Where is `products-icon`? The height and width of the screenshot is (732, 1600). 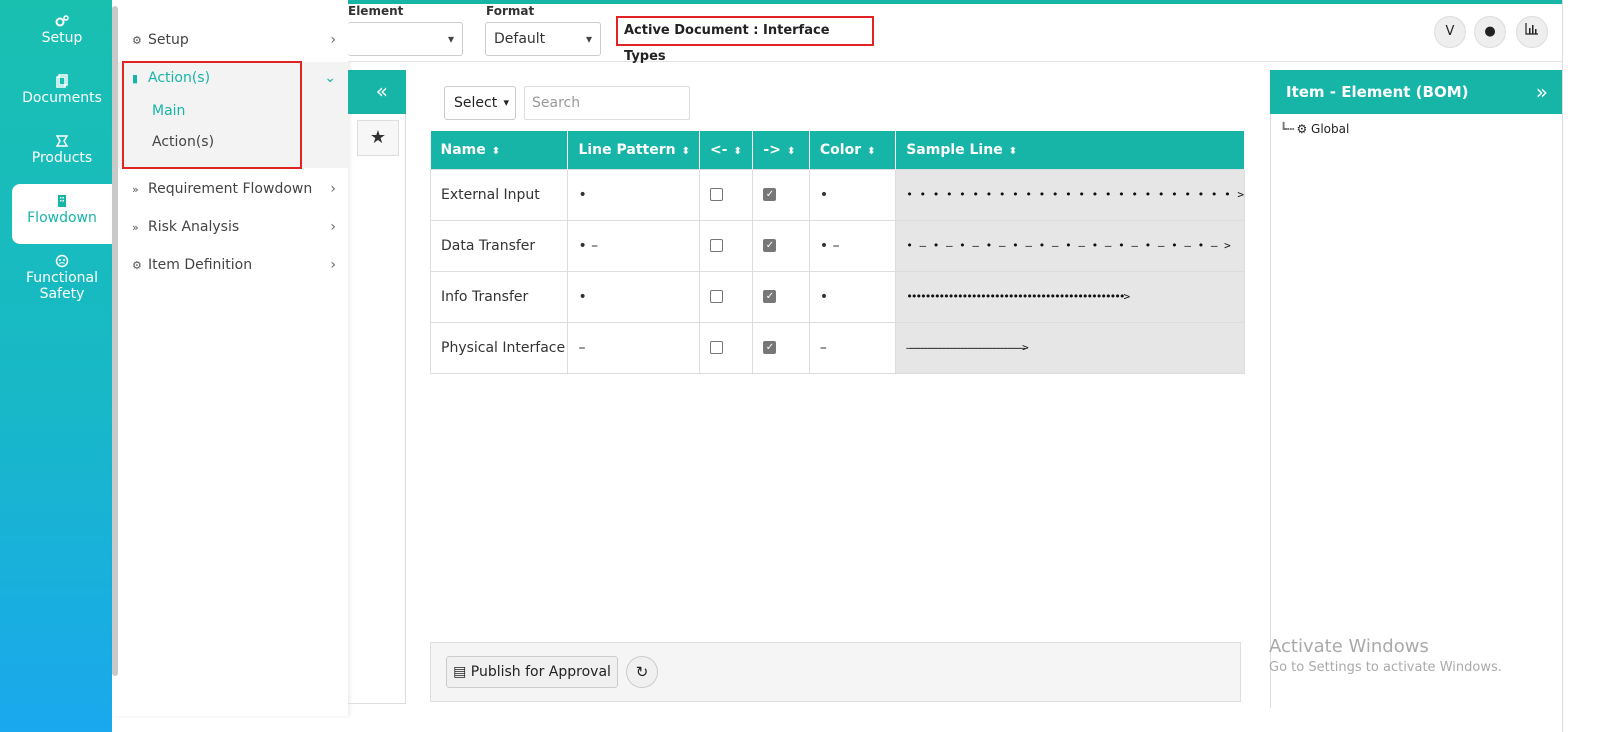
products-icon is located at coordinates (62, 141).